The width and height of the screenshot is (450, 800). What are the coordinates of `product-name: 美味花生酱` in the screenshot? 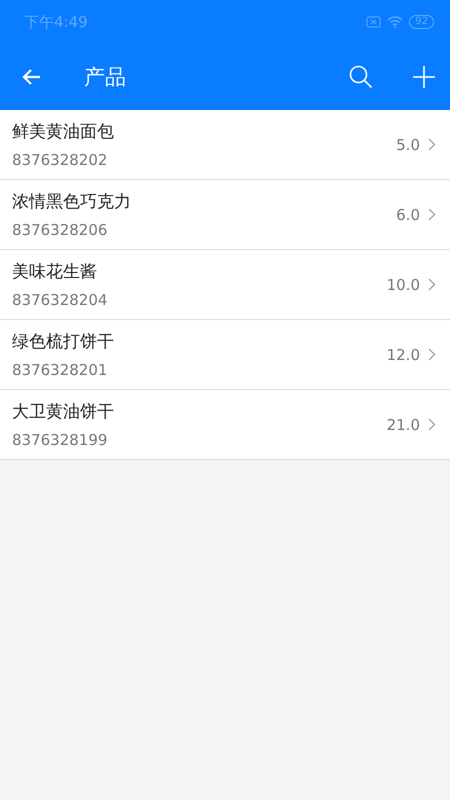 It's located at (55, 272).